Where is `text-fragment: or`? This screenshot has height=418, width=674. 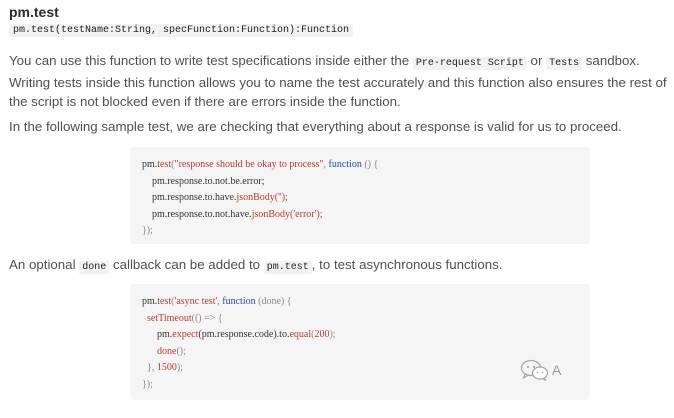
text-fragment: or is located at coordinates (536, 60).